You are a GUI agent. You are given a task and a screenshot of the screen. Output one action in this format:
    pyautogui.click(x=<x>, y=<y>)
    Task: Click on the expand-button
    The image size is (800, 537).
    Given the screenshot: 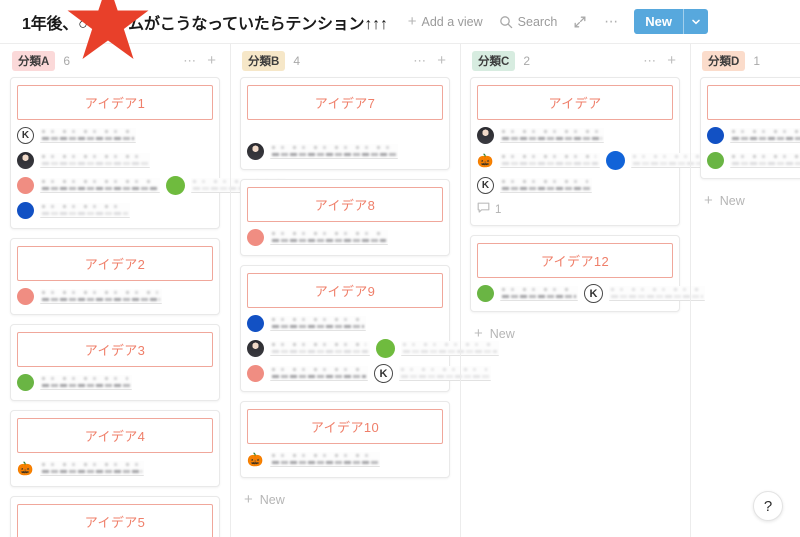 What is the action you would take?
    pyautogui.click(x=580, y=22)
    